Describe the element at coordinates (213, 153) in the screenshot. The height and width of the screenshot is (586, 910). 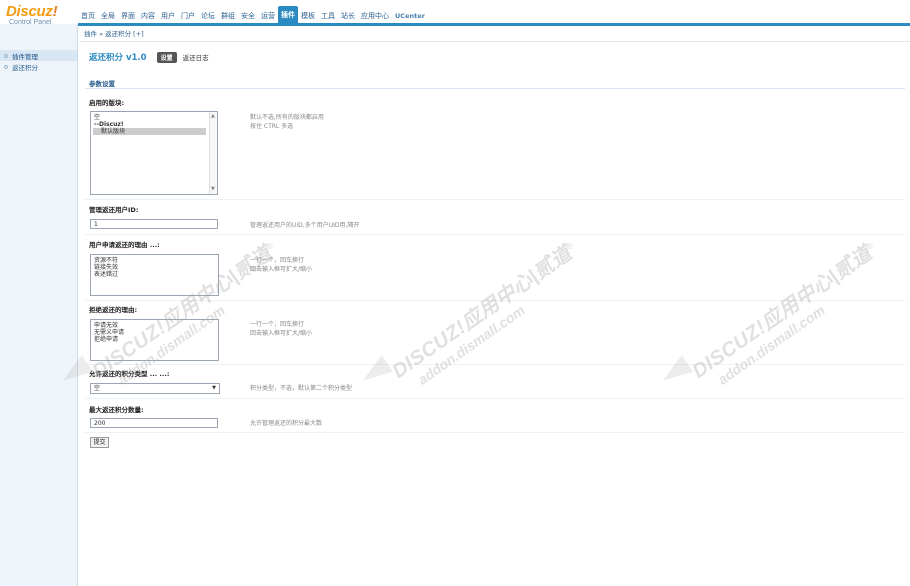
I see `listbox-scrollbar: ▲ ▼` at that location.